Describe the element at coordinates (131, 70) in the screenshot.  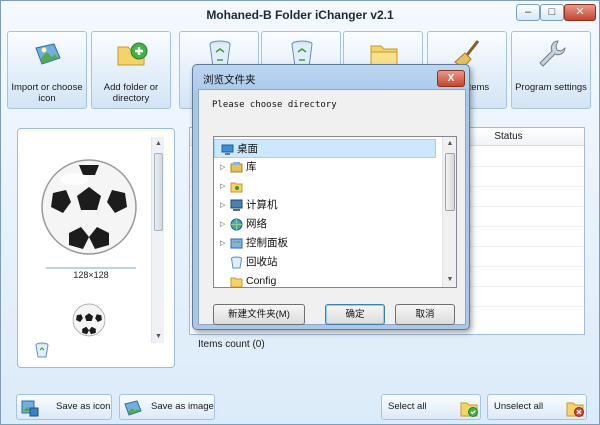
I see `add-folder-button: Add folder or directory` at that location.